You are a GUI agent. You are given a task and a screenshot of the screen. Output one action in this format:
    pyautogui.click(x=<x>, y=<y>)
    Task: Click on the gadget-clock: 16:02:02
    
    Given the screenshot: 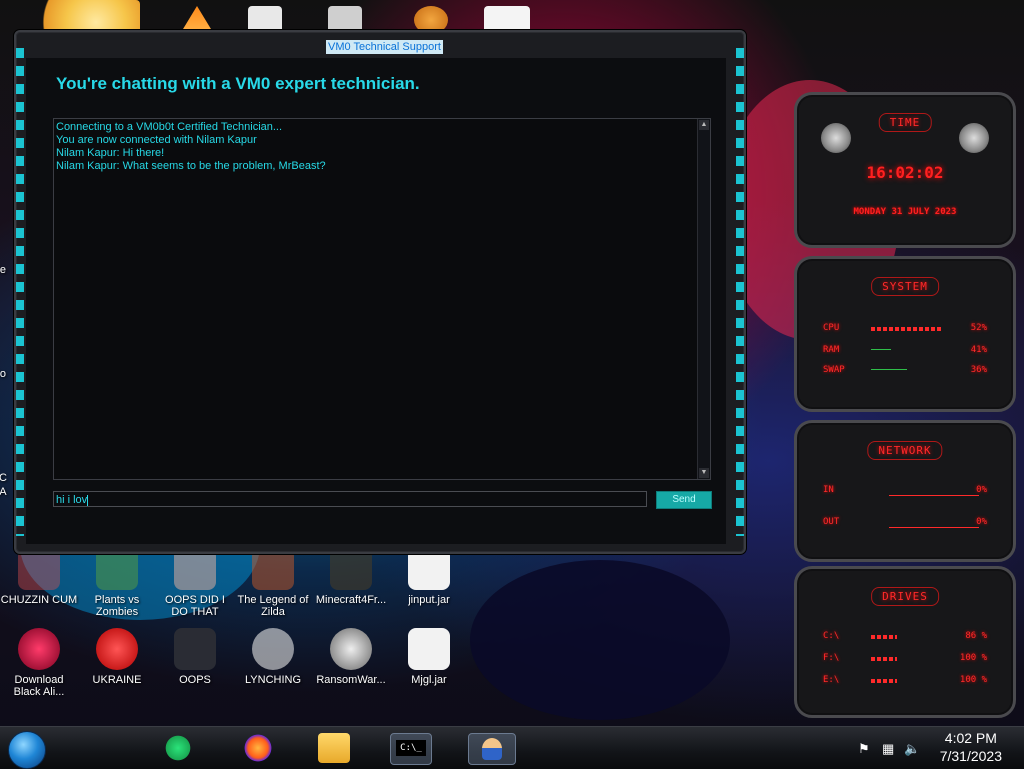 What is the action you would take?
    pyautogui.click(x=905, y=172)
    